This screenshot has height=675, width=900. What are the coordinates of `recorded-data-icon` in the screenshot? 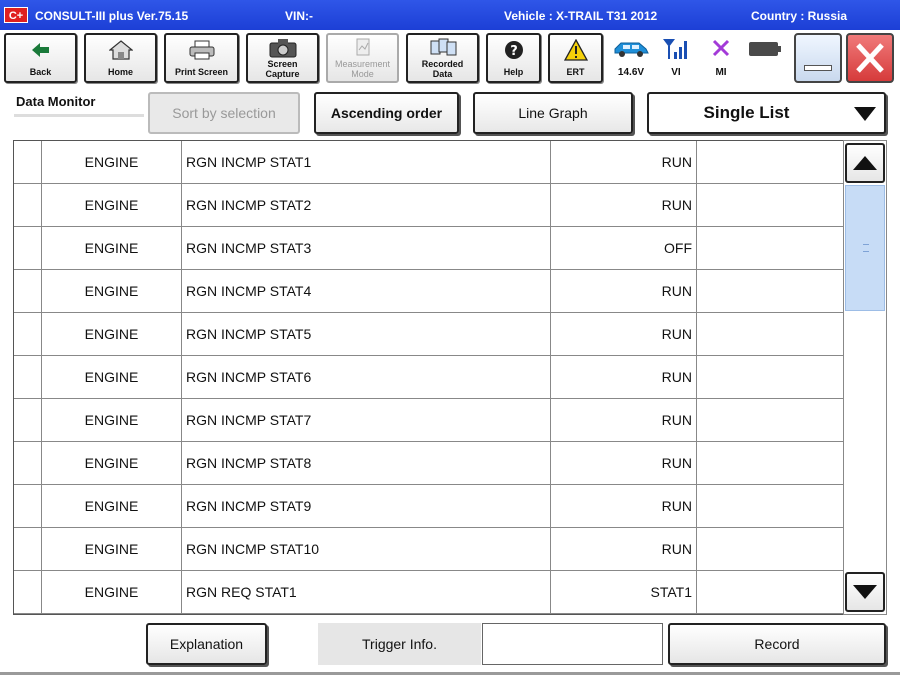 It's located at (442, 48).